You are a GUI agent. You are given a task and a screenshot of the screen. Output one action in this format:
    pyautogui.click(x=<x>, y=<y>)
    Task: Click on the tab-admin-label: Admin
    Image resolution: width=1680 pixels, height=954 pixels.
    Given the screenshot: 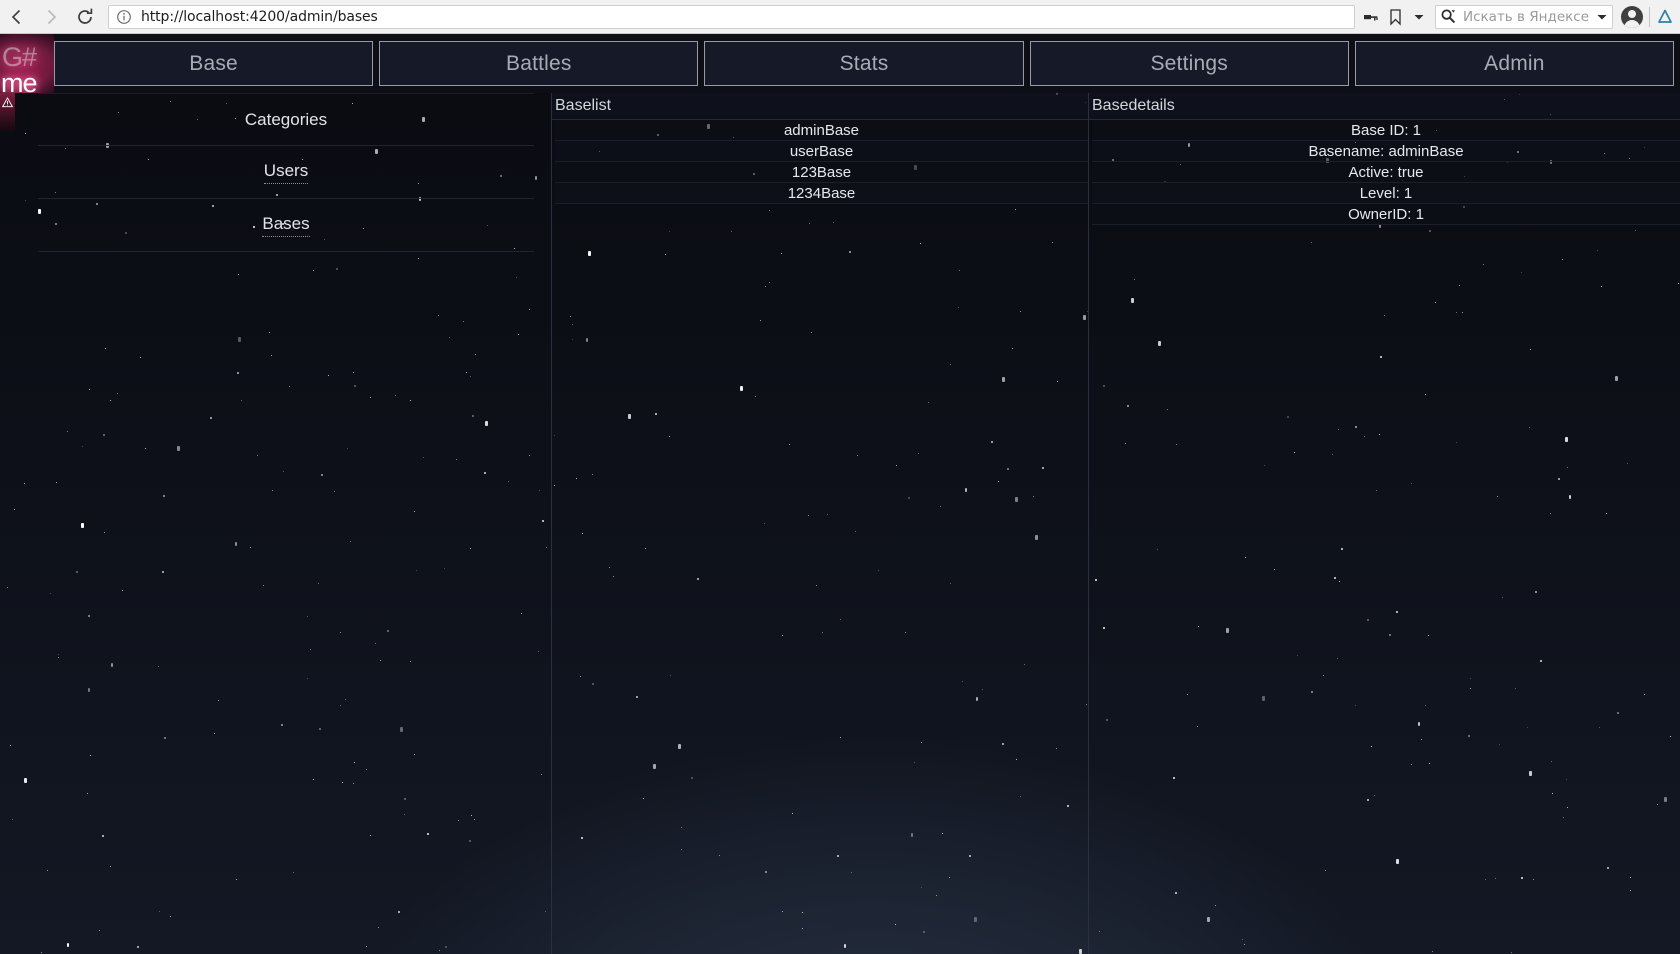 What is the action you would take?
    pyautogui.click(x=1514, y=63)
    